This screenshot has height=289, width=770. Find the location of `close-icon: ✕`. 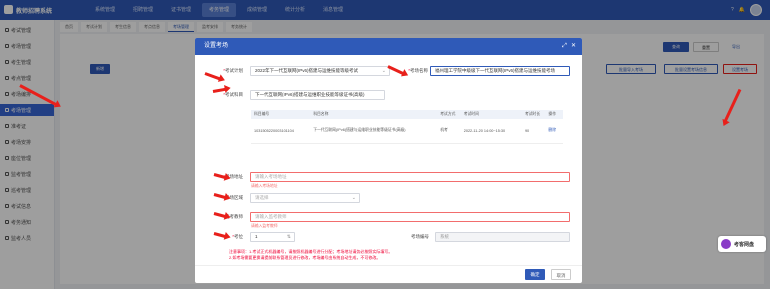

close-icon: ✕ is located at coordinates (573, 46).